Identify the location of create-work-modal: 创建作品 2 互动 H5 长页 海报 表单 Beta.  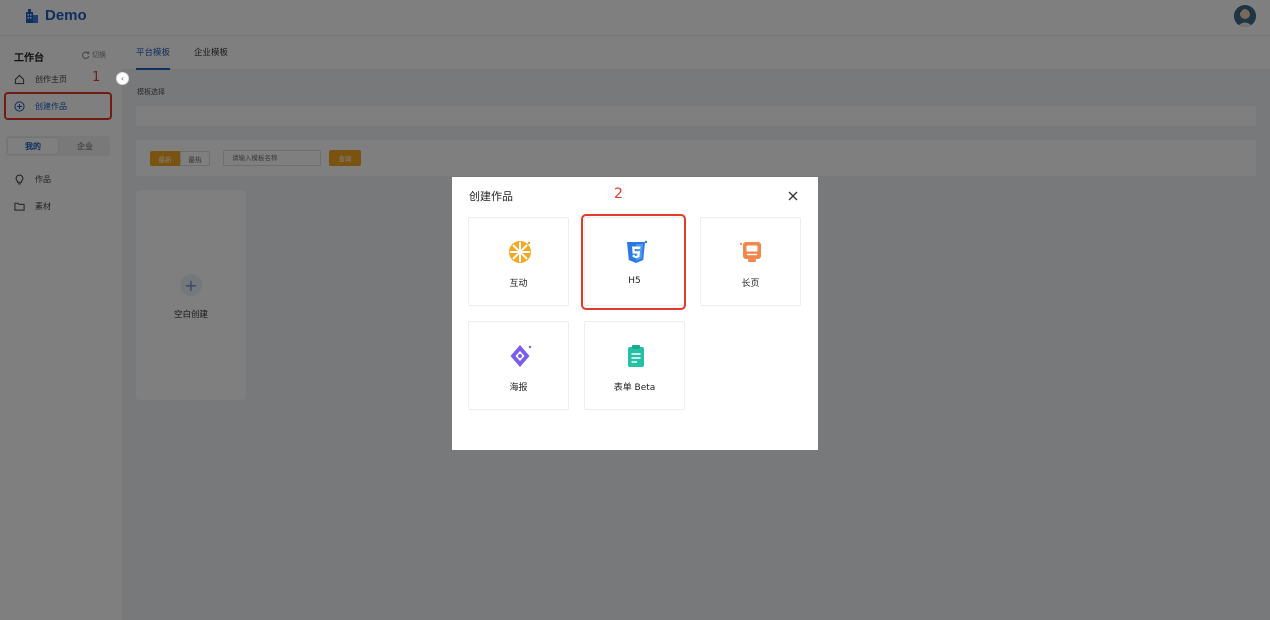
(635, 313).